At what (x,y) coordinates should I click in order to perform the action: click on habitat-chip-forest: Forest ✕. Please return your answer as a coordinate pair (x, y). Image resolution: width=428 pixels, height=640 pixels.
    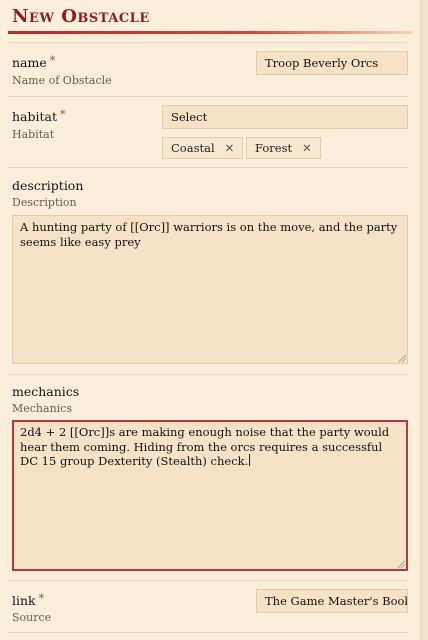
    Looking at the image, I should click on (283, 148).